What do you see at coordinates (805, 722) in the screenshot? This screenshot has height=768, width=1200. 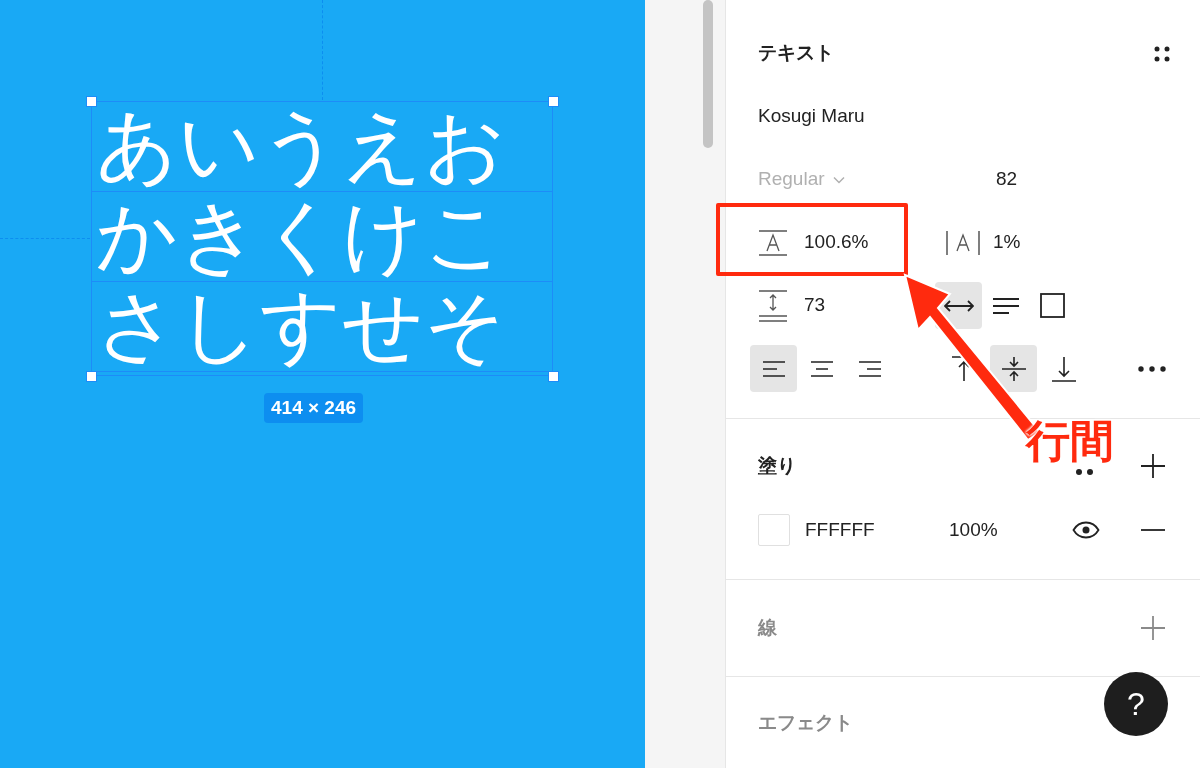 I see `section-title: エフェクト` at bounding box center [805, 722].